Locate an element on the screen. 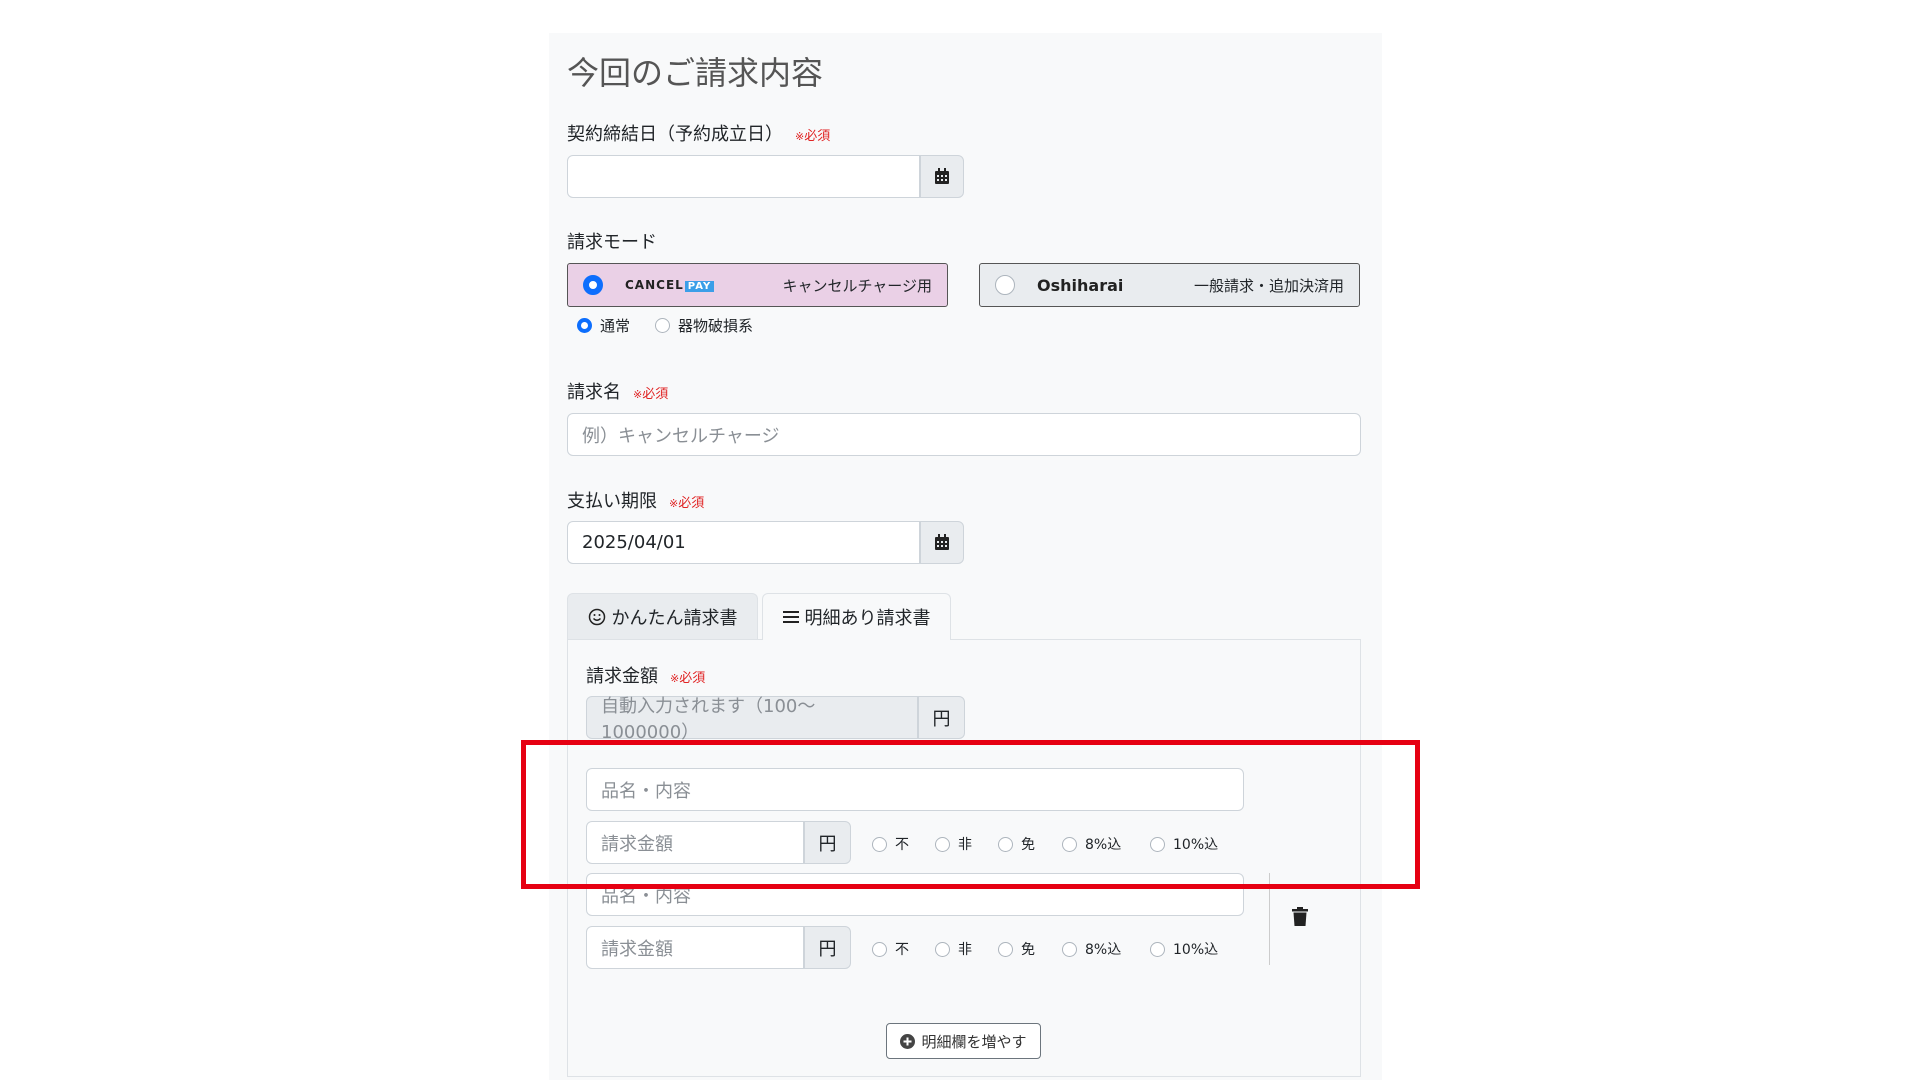 The image size is (1920, 1080). total-amount-label: 請求金額必須 is located at coordinates (645, 675).